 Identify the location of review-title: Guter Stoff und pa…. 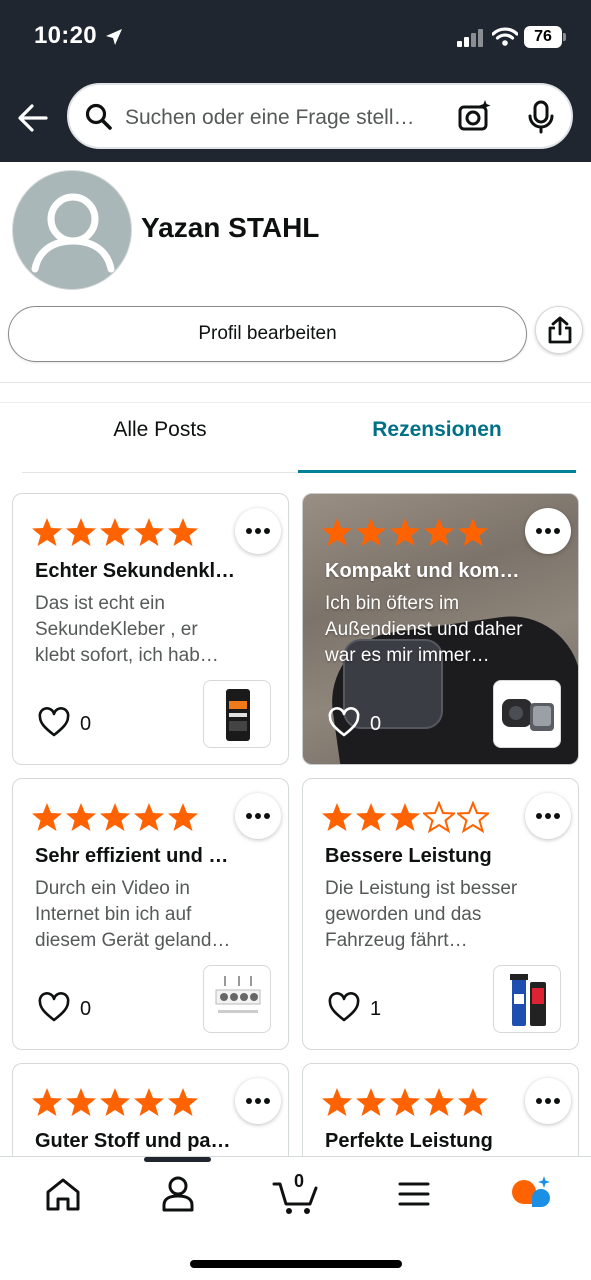
(133, 1141).